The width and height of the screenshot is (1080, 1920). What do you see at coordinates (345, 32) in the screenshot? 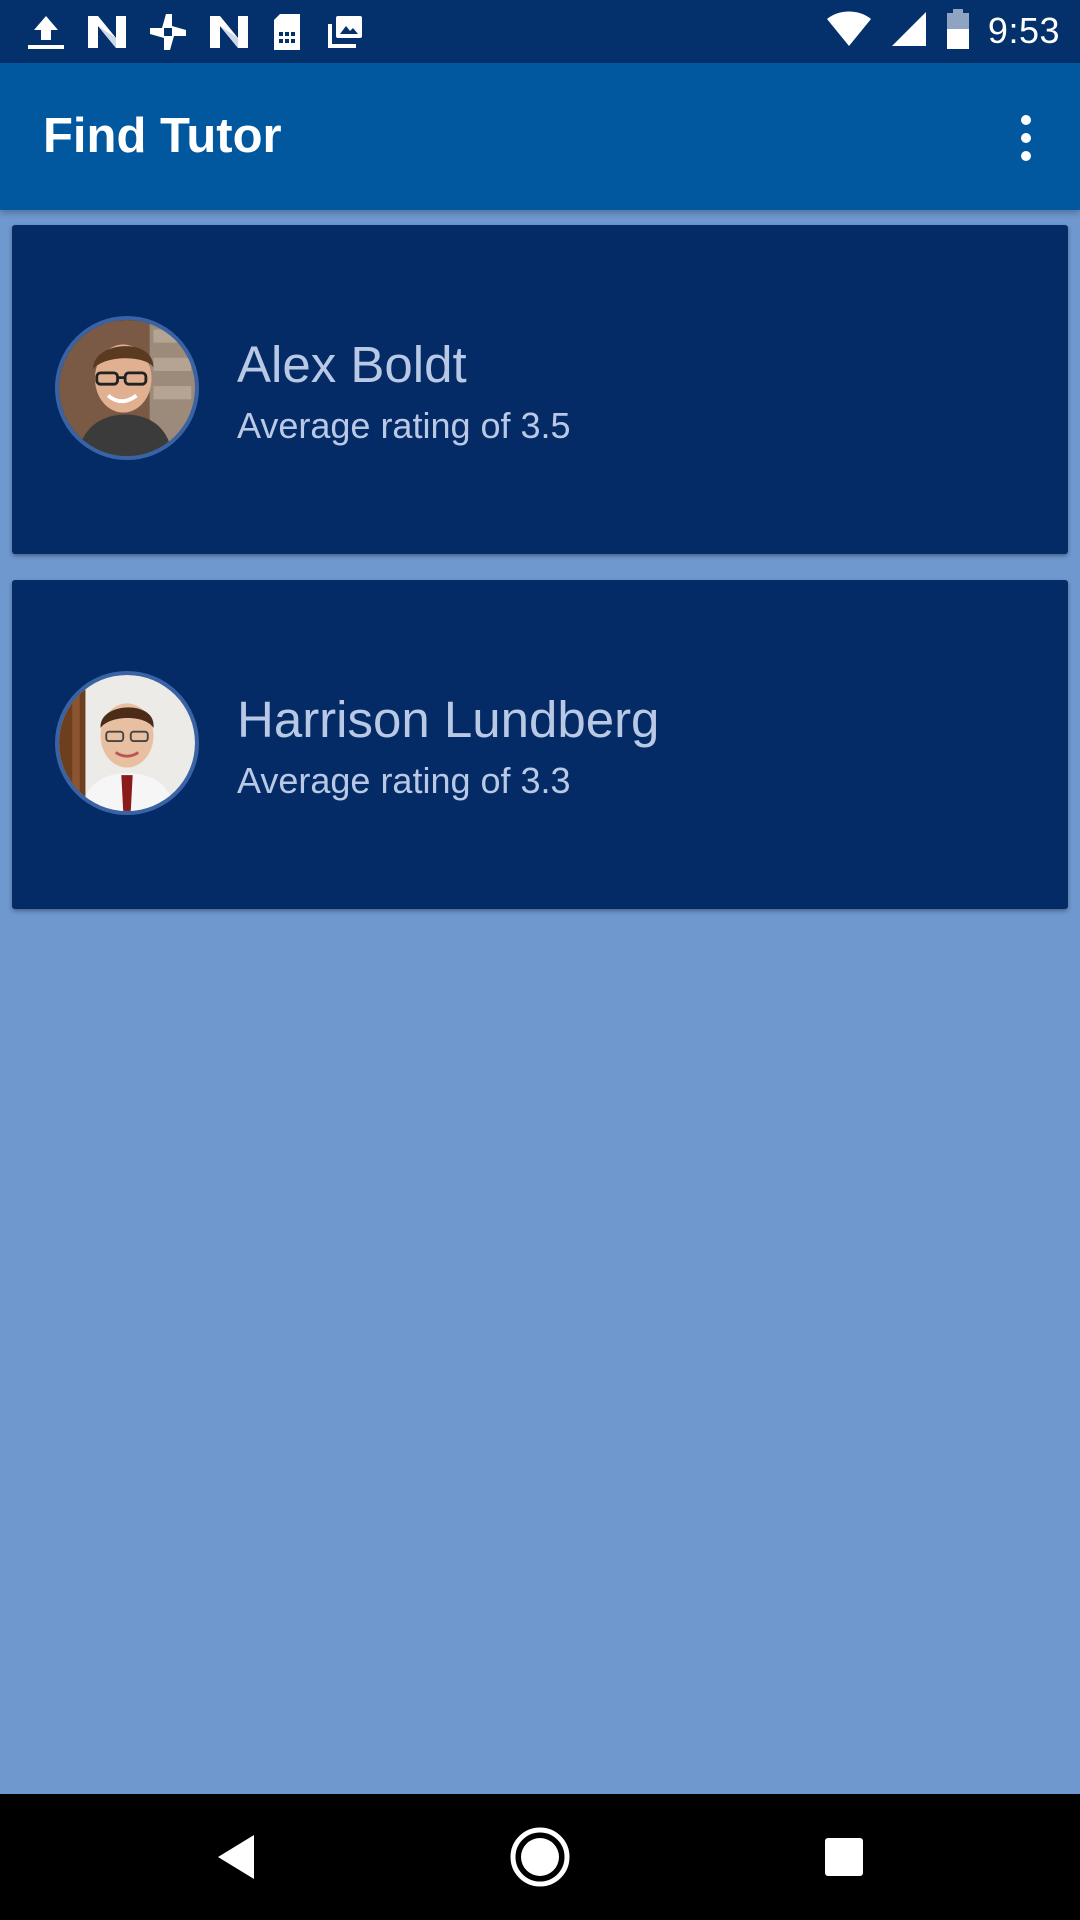
I see `photo-stack-icon` at bounding box center [345, 32].